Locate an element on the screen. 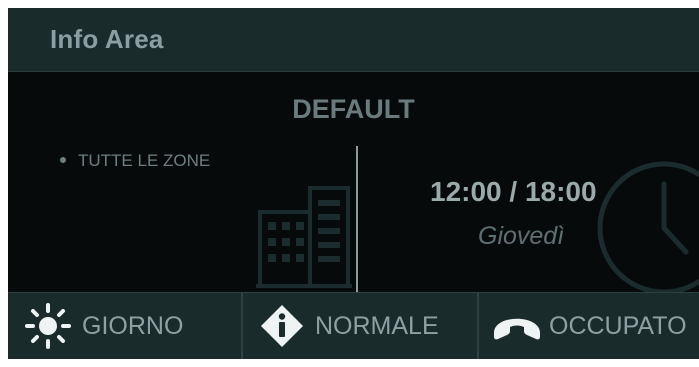  vertical-divider is located at coordinates (357, 220).